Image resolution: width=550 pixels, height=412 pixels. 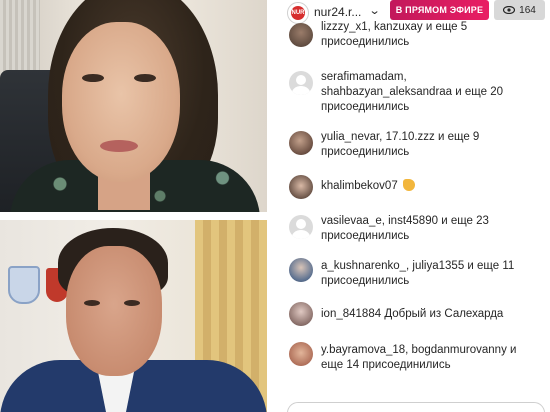 What do you see at coordinates (412, 92) in the screenshot?
I see `comment-username-cont: shahbazyan_aleksandraa и еще 20` at bounding box center [412, 92].